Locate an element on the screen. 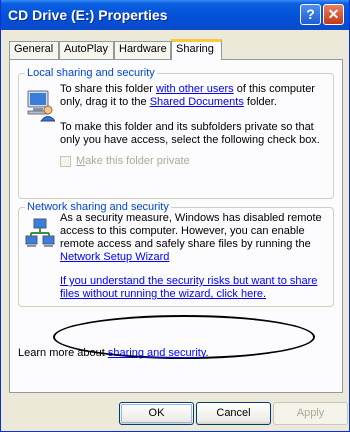 The image size is (350, 432). cancel-button: Cancel is located at coordinates (233, 413).